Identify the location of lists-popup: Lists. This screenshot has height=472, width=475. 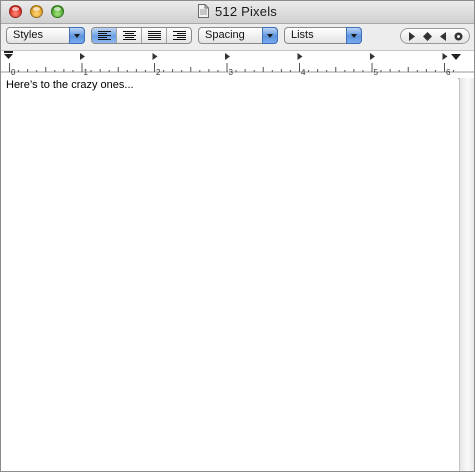
(323, 35).